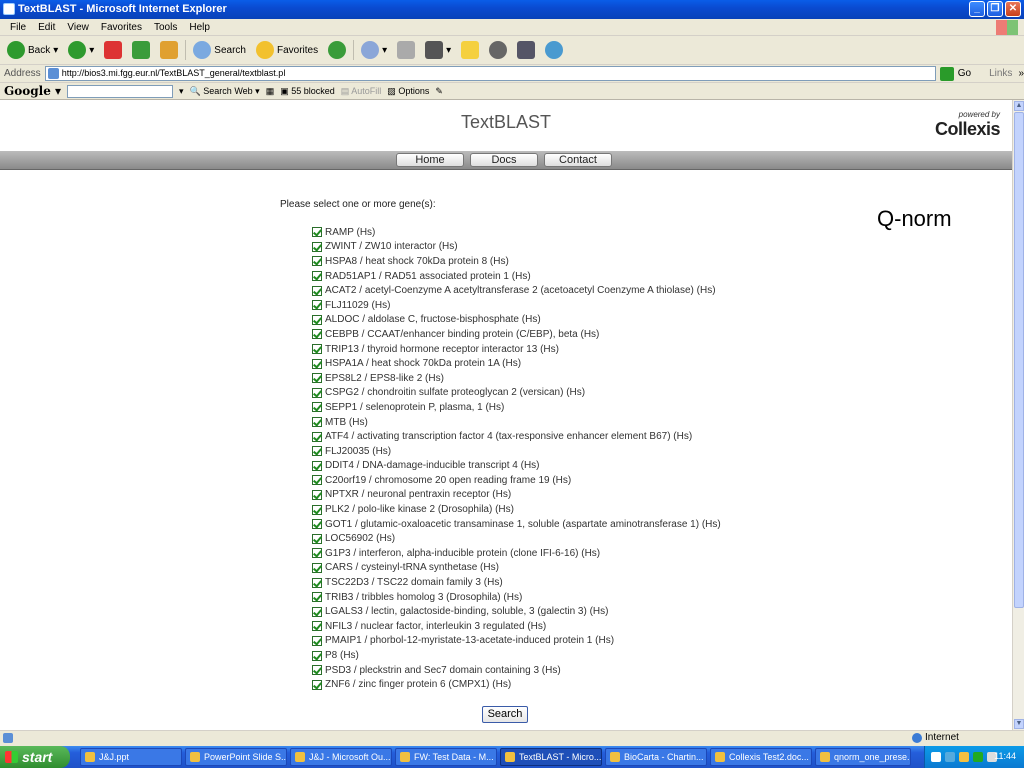  Describe the element at coordinates (505, 714) in the screenshot. I see `search-submit-button: Search` at that location.